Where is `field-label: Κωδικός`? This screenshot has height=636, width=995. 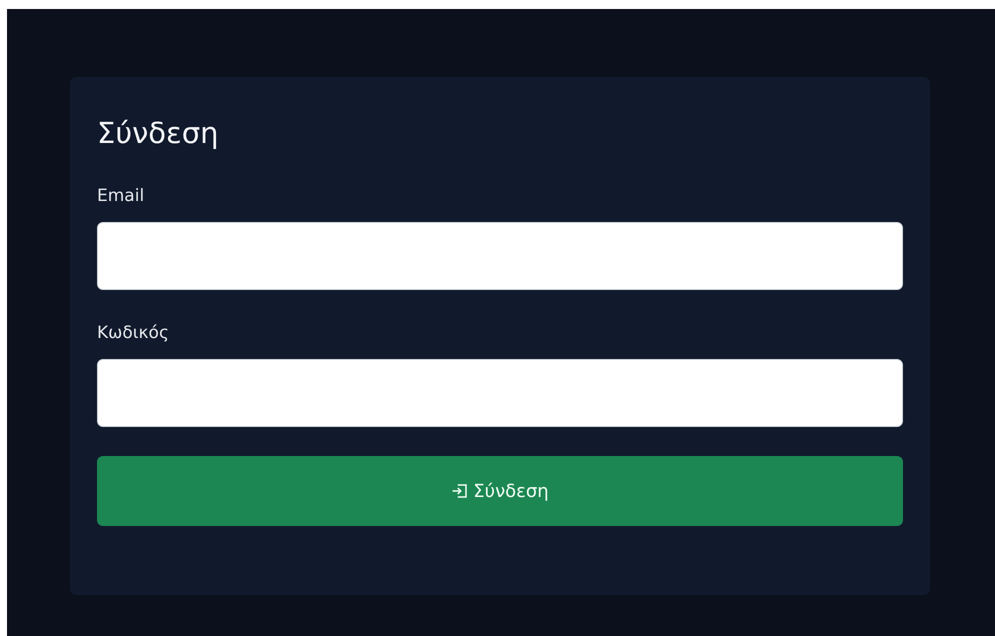 field-label: Κωδικός is located at coordinates (133, 333).